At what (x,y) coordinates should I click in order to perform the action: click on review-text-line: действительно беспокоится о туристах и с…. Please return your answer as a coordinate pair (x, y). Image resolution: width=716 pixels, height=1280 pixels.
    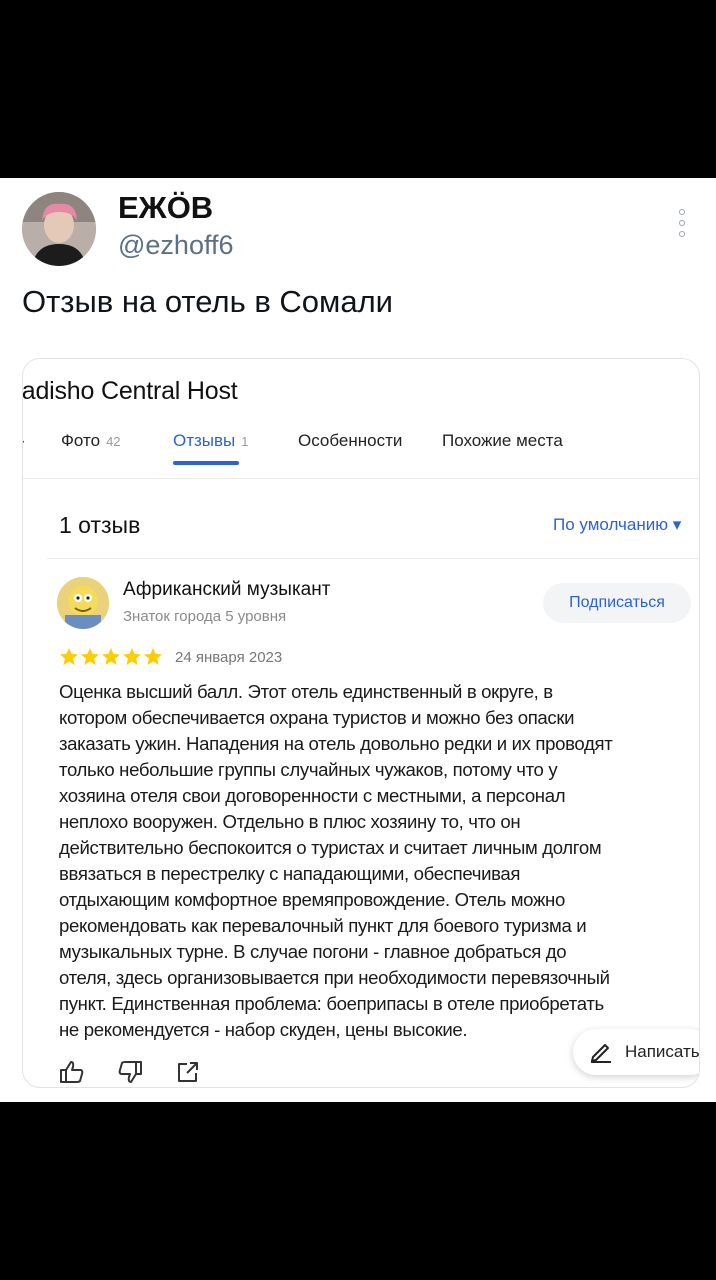
    Looking at the image, I should click on (330, 847).